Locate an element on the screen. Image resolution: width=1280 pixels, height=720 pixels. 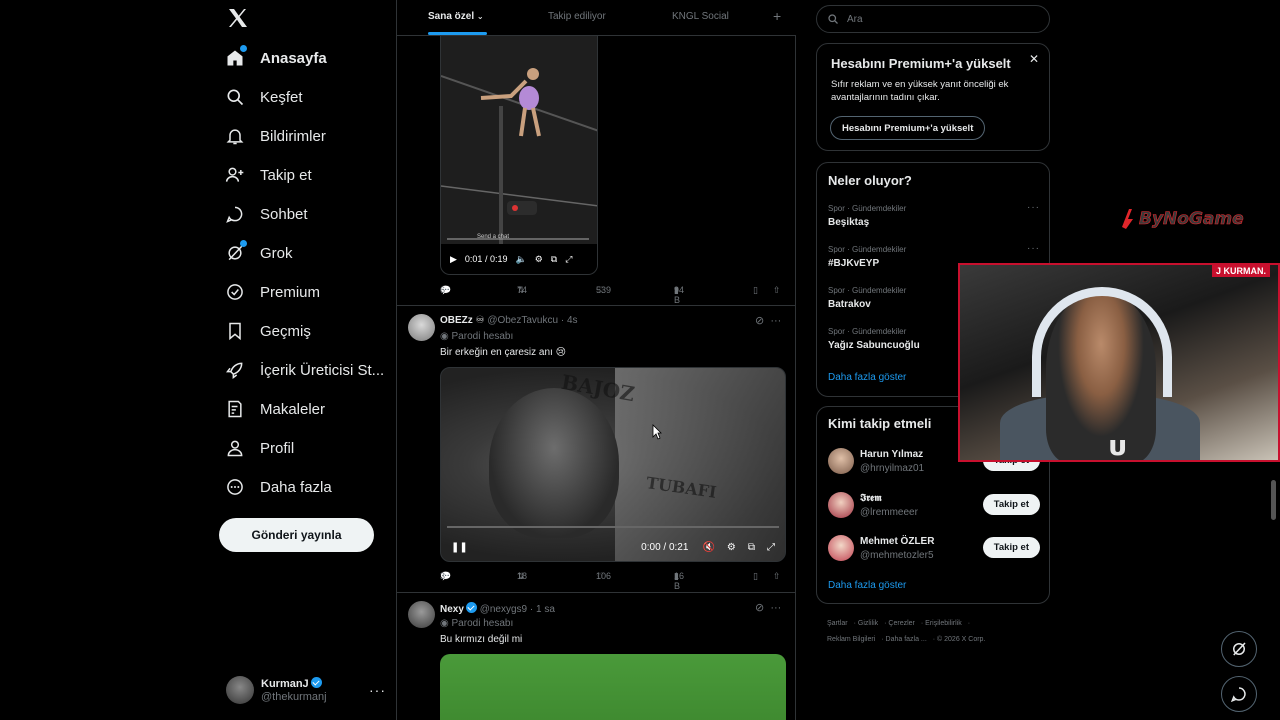
tab-for-you: Sana özel ⌄ is located at coordinates (456, 16).